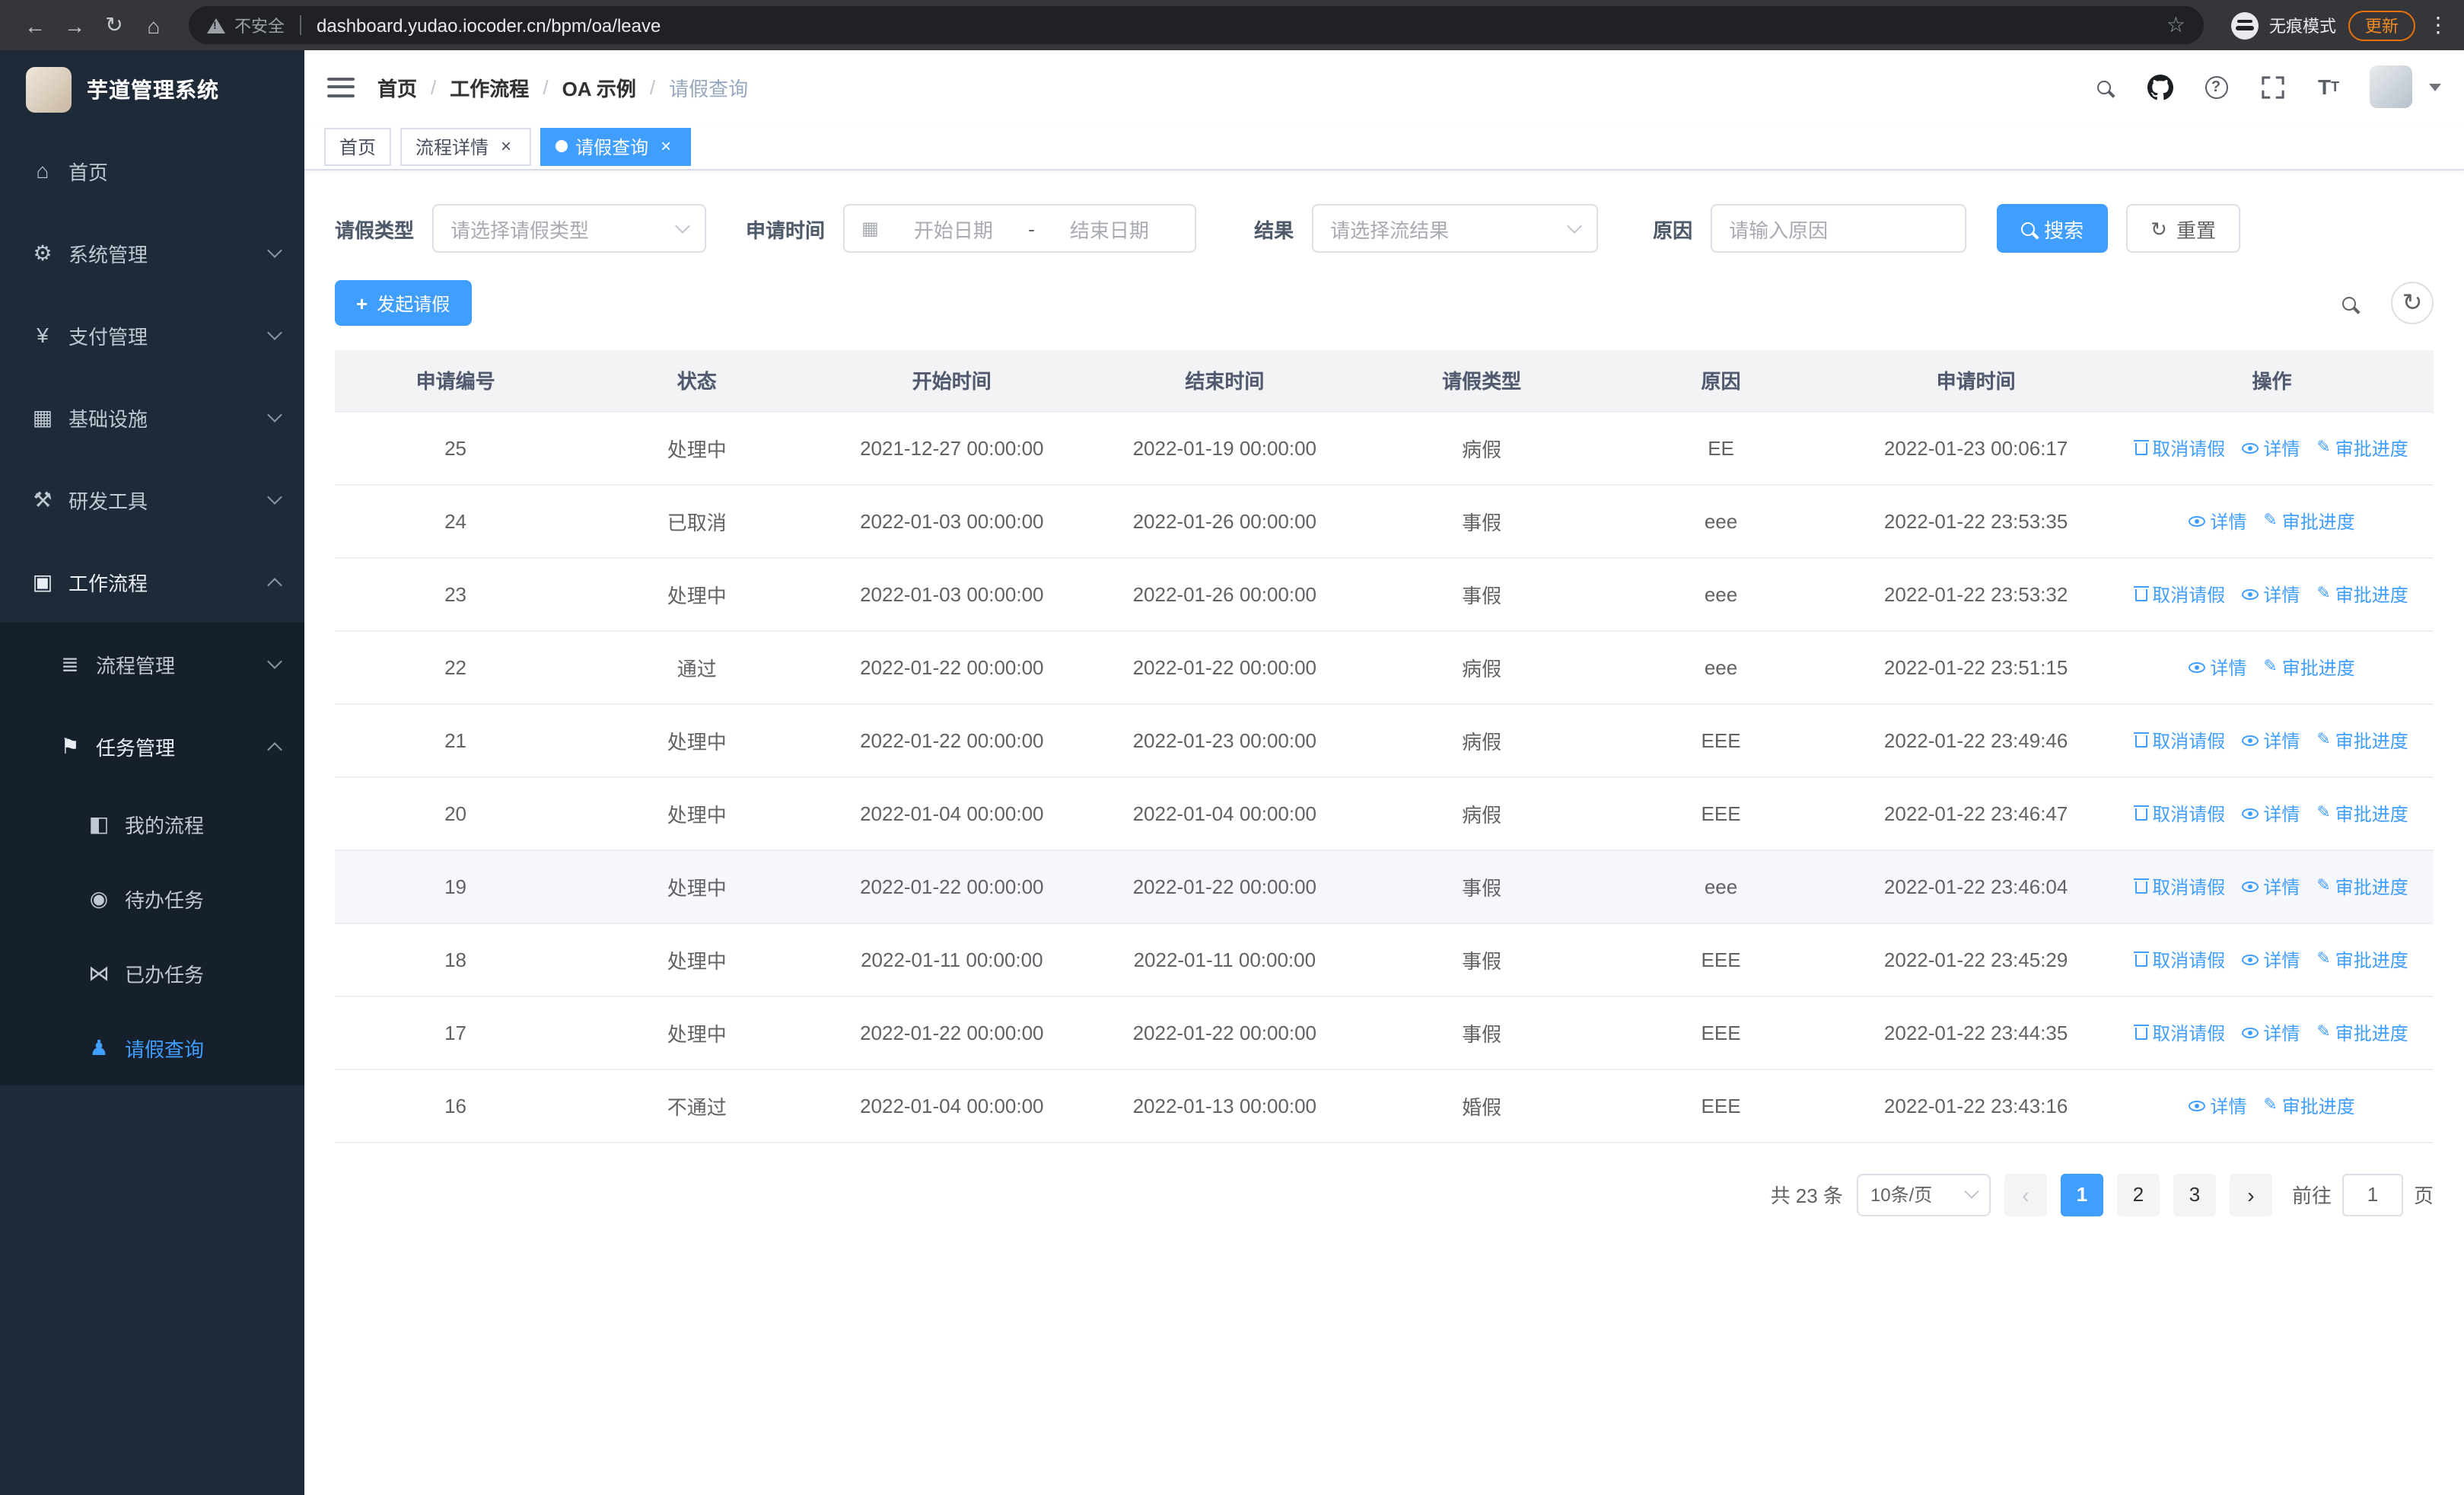  I want to click on browser-home-icon: ⌂, so click(153, 25).